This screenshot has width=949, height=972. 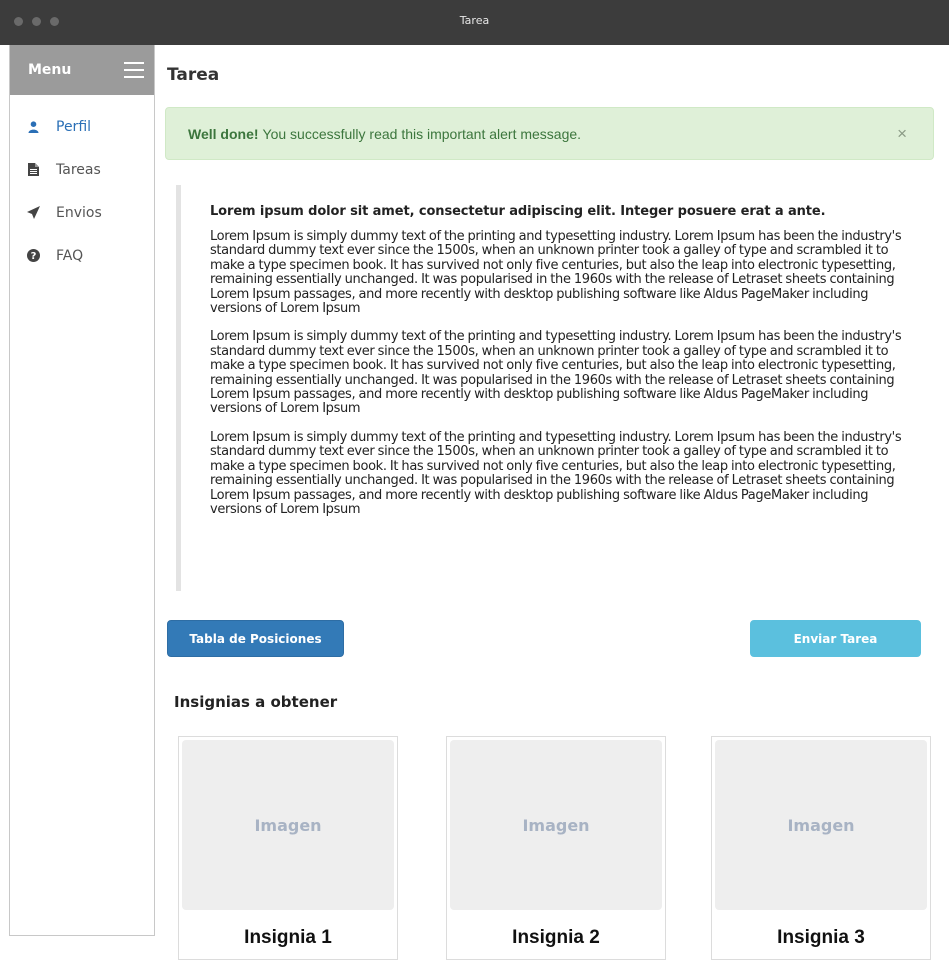 I want to click on hamburger-menu-icon, so click(x=134, y=70).